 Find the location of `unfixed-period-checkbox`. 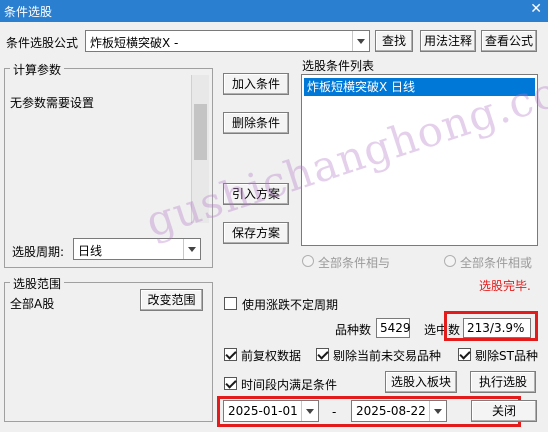

unfixed-period-checkbox is located at coordinates (230, 303).